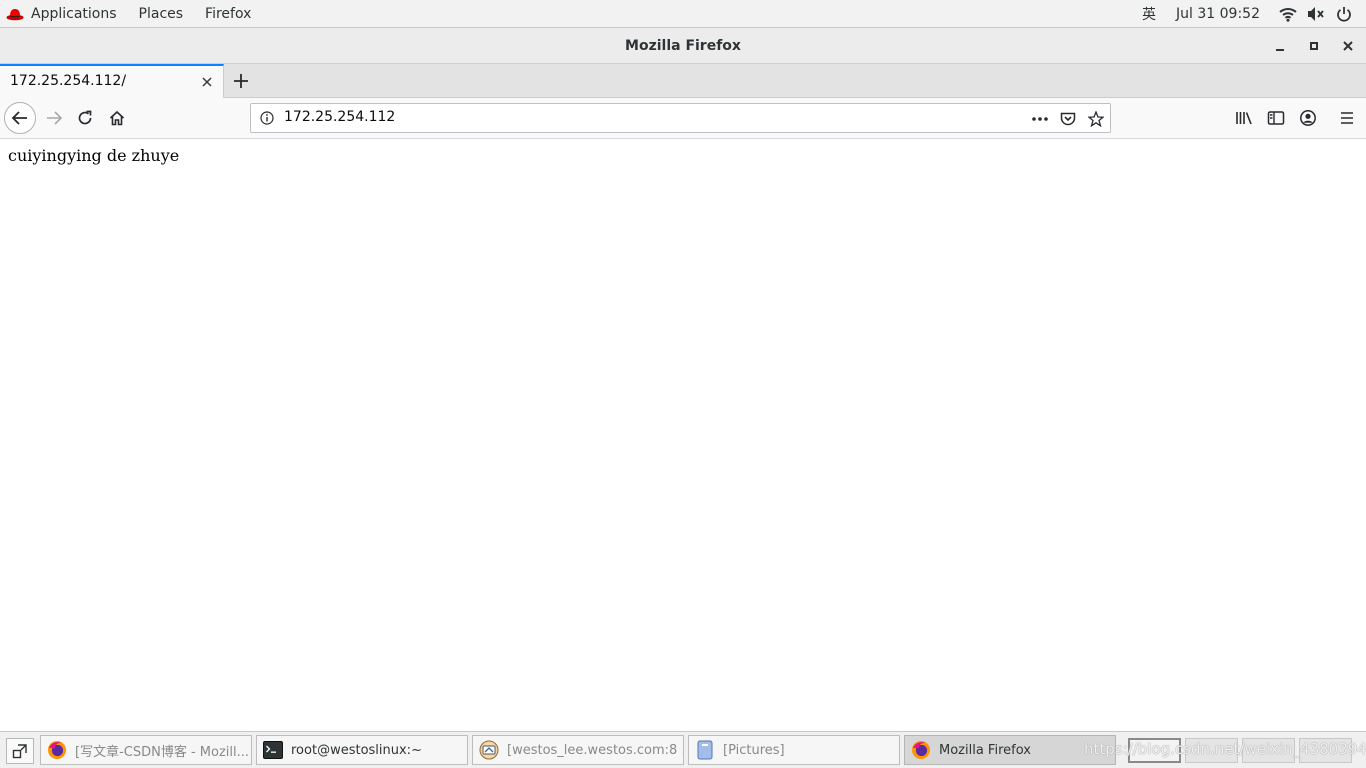 The width and height of the screenshot is (1366, 768). Describe the element at coordinates (20, 751) in the screenshot. I see `show-desktop-button` at that location.